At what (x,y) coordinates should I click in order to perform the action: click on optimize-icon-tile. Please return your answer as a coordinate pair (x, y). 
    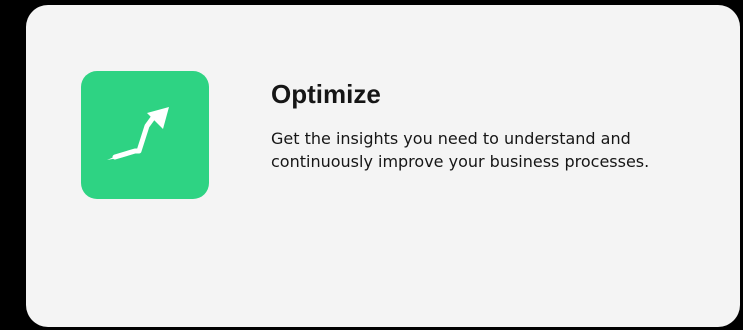
    Looking at the image, I should click on (145, 135).